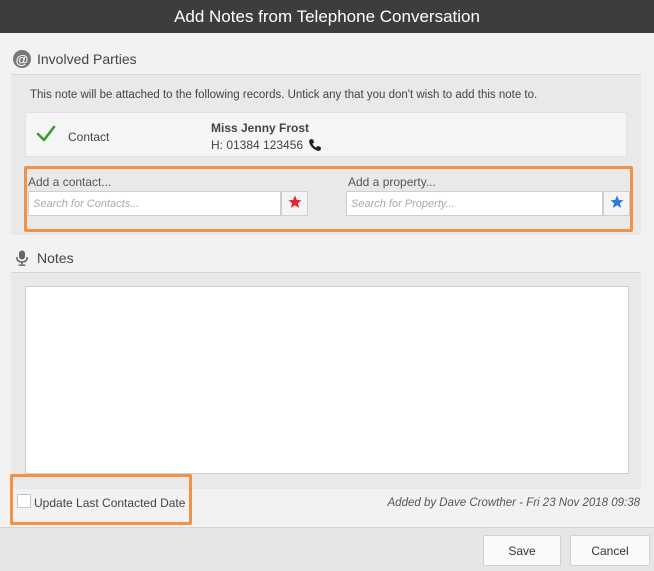 Image resolution: width=654 pixels, height=571 pixels. Describe the element at coordinates (522, 550) in the screenshot. I see `save-button: Save` at that location.